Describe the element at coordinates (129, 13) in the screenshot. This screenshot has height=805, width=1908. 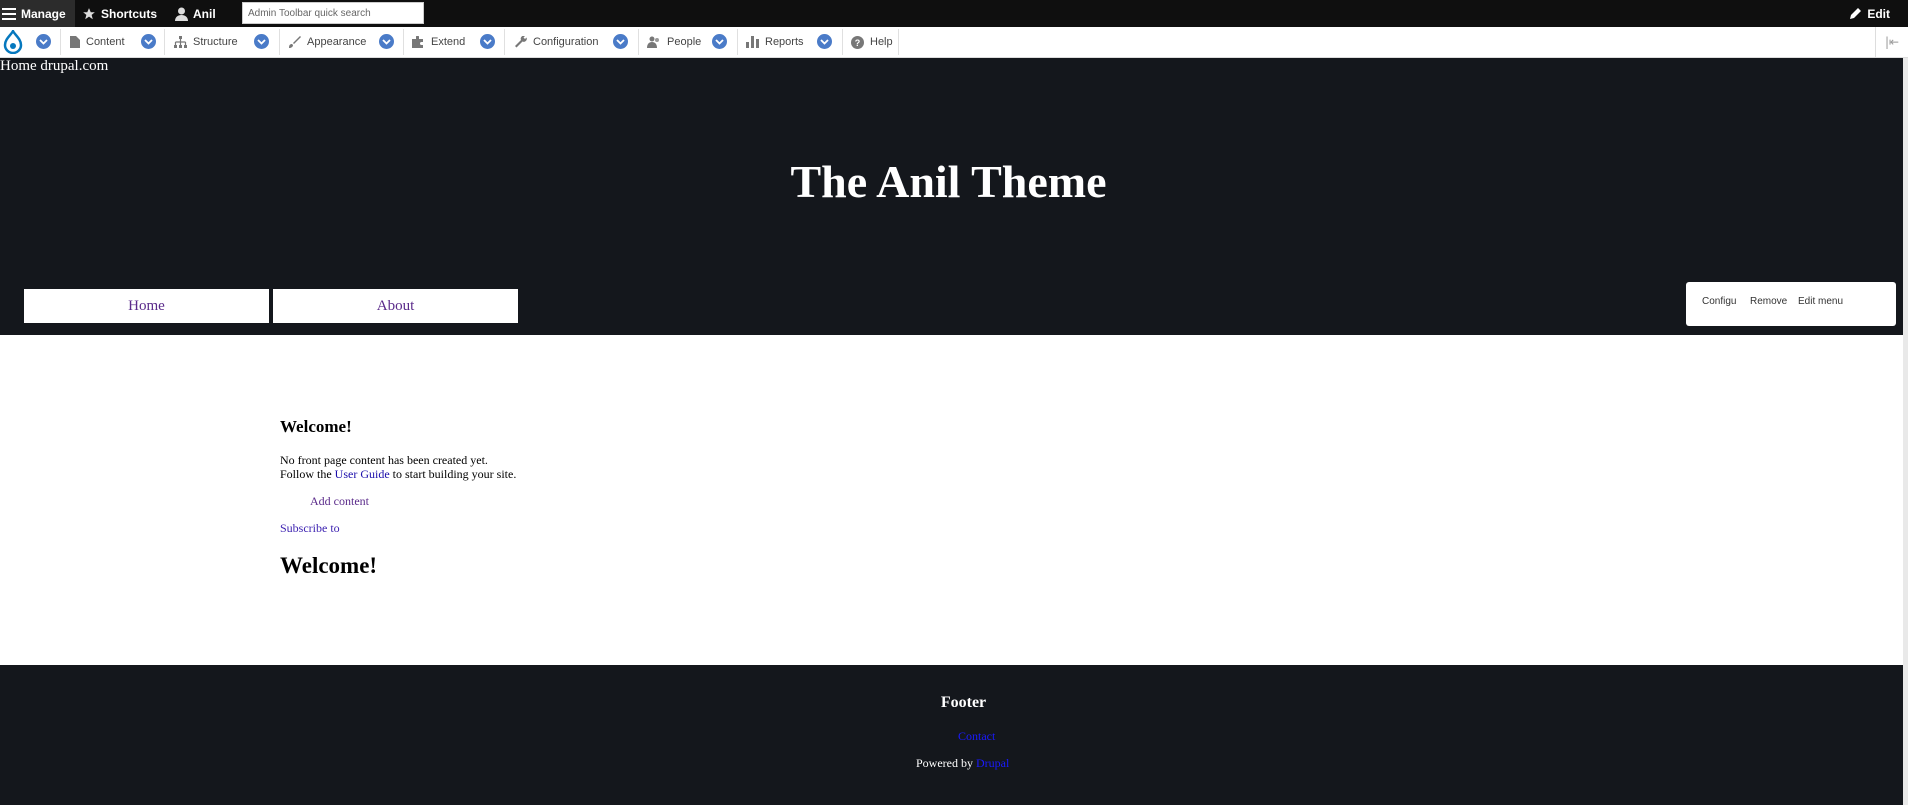
I see `shortcuts-label: Shortcuts` at that location.